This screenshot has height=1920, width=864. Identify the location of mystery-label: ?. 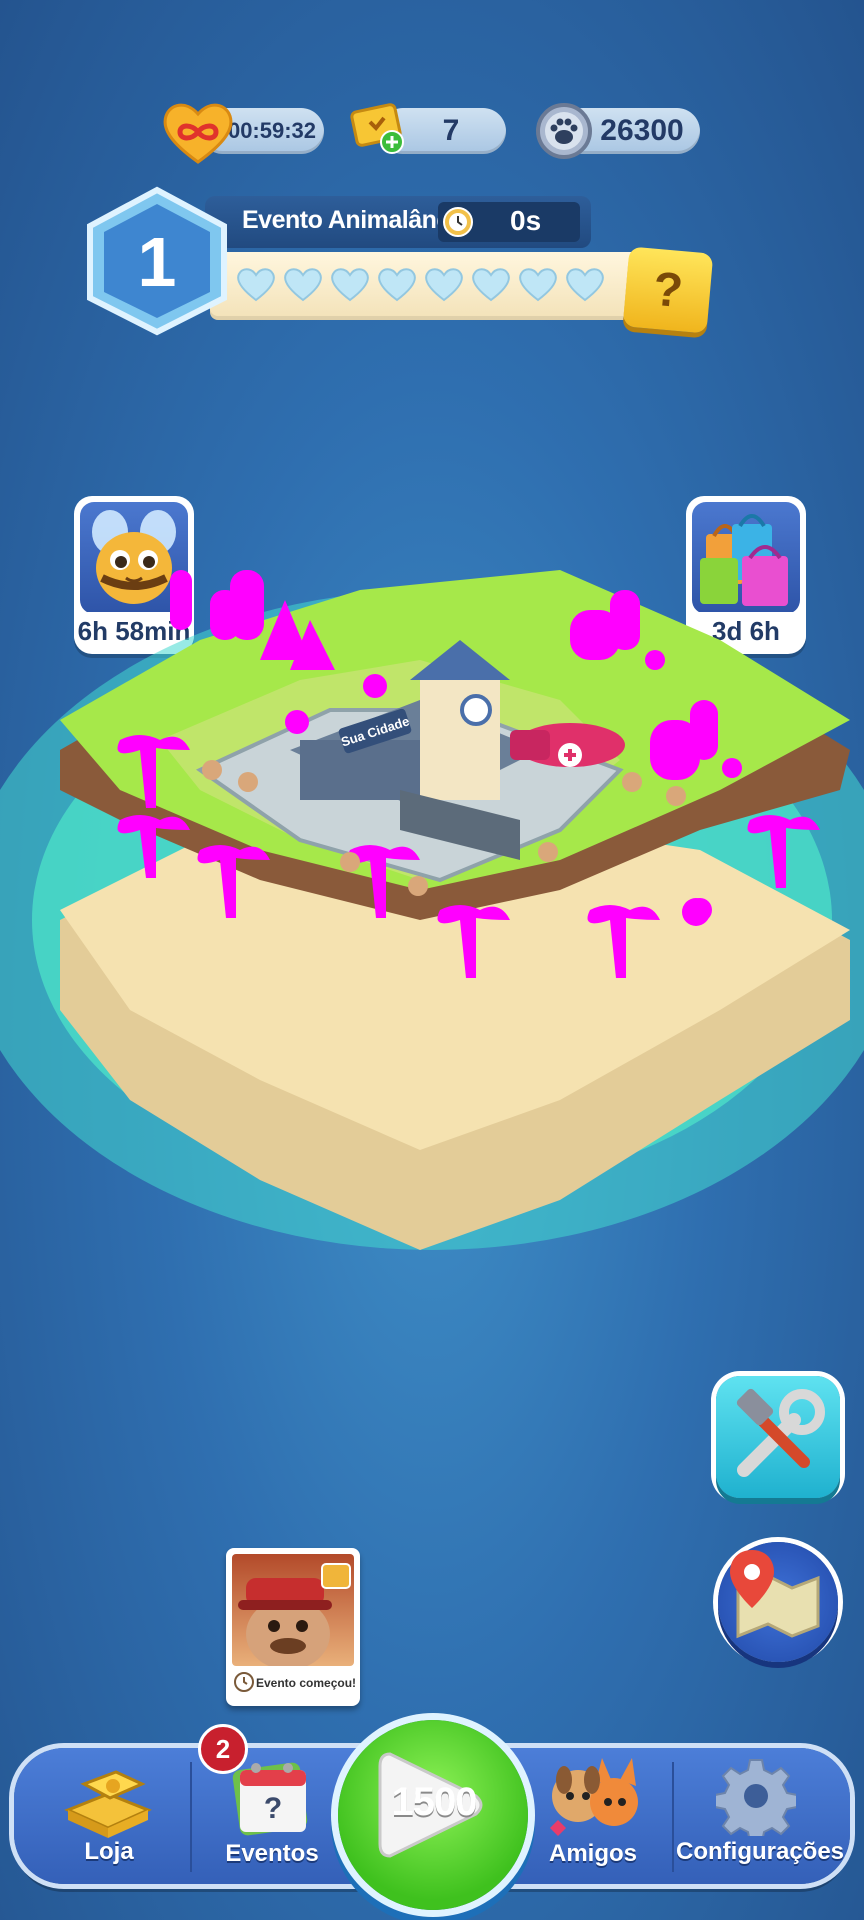
(668, 290).